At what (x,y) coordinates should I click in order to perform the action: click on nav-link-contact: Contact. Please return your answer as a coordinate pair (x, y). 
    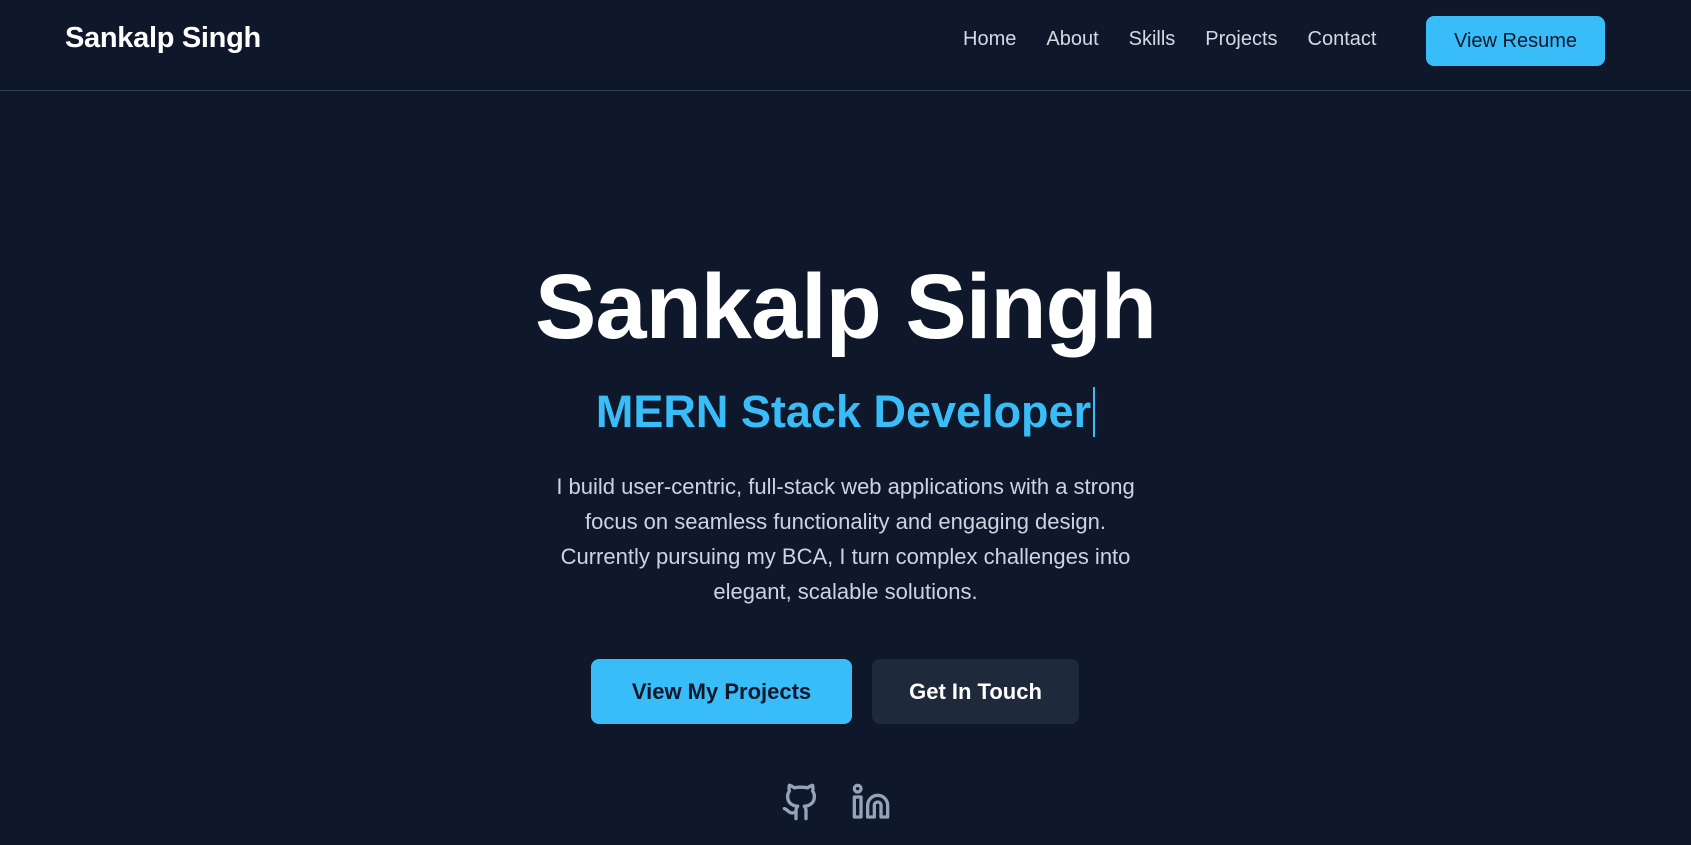
    Looking at the image, I should click on (1342, 39).